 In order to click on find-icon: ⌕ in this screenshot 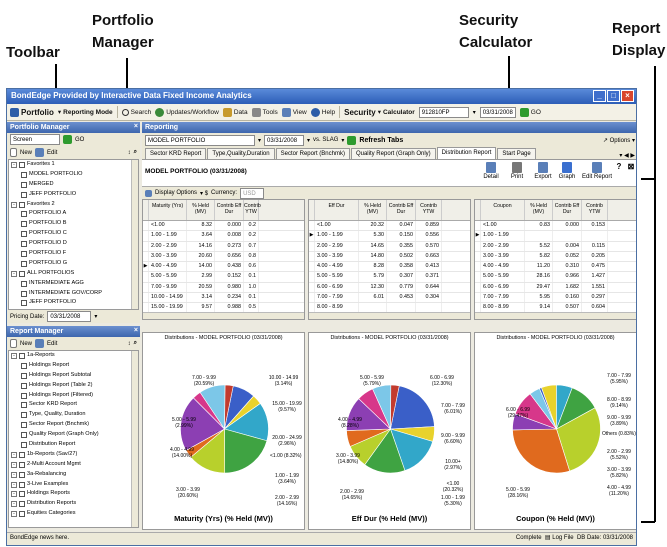, I will do `click(135, 152)`.